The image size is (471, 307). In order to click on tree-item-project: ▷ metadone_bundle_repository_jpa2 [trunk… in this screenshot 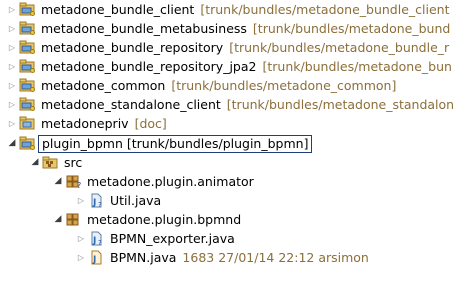, I will do `click(229, 66)`.